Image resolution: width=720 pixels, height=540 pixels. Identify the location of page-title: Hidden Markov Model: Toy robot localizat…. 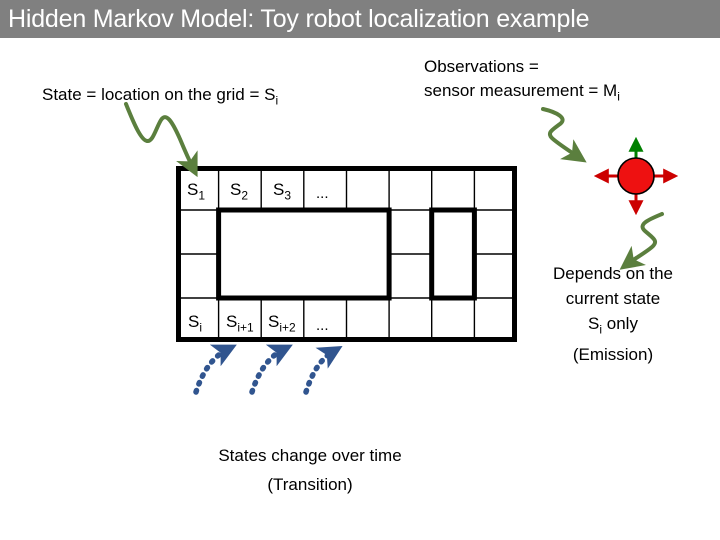
(299, 19).